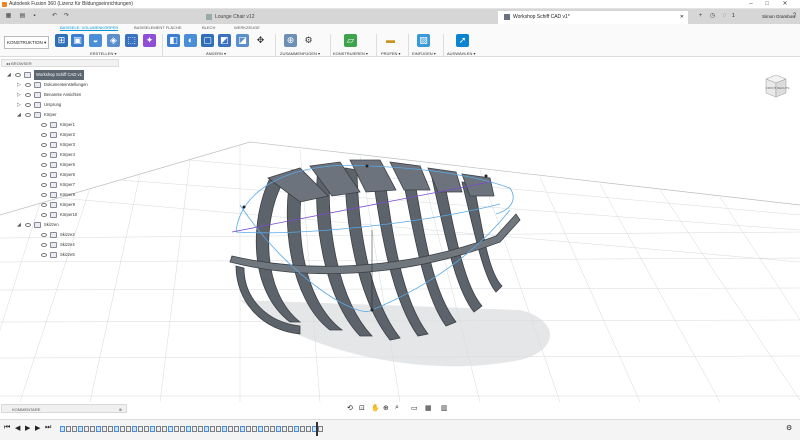 This screenshot has width=800, height=440. What do you see at coordinates (27, 428) in the screenshot?
I see `play-icon: ▶` at bounding box center [27, 428].